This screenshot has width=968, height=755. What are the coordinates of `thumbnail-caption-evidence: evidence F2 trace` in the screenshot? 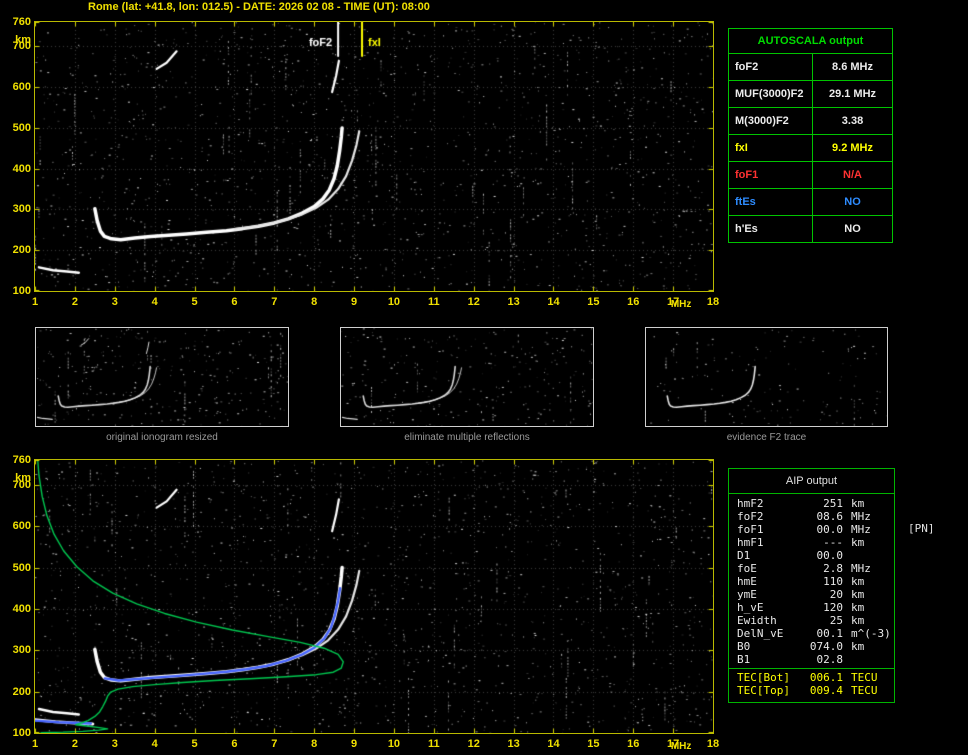 It's located at (766, 437).